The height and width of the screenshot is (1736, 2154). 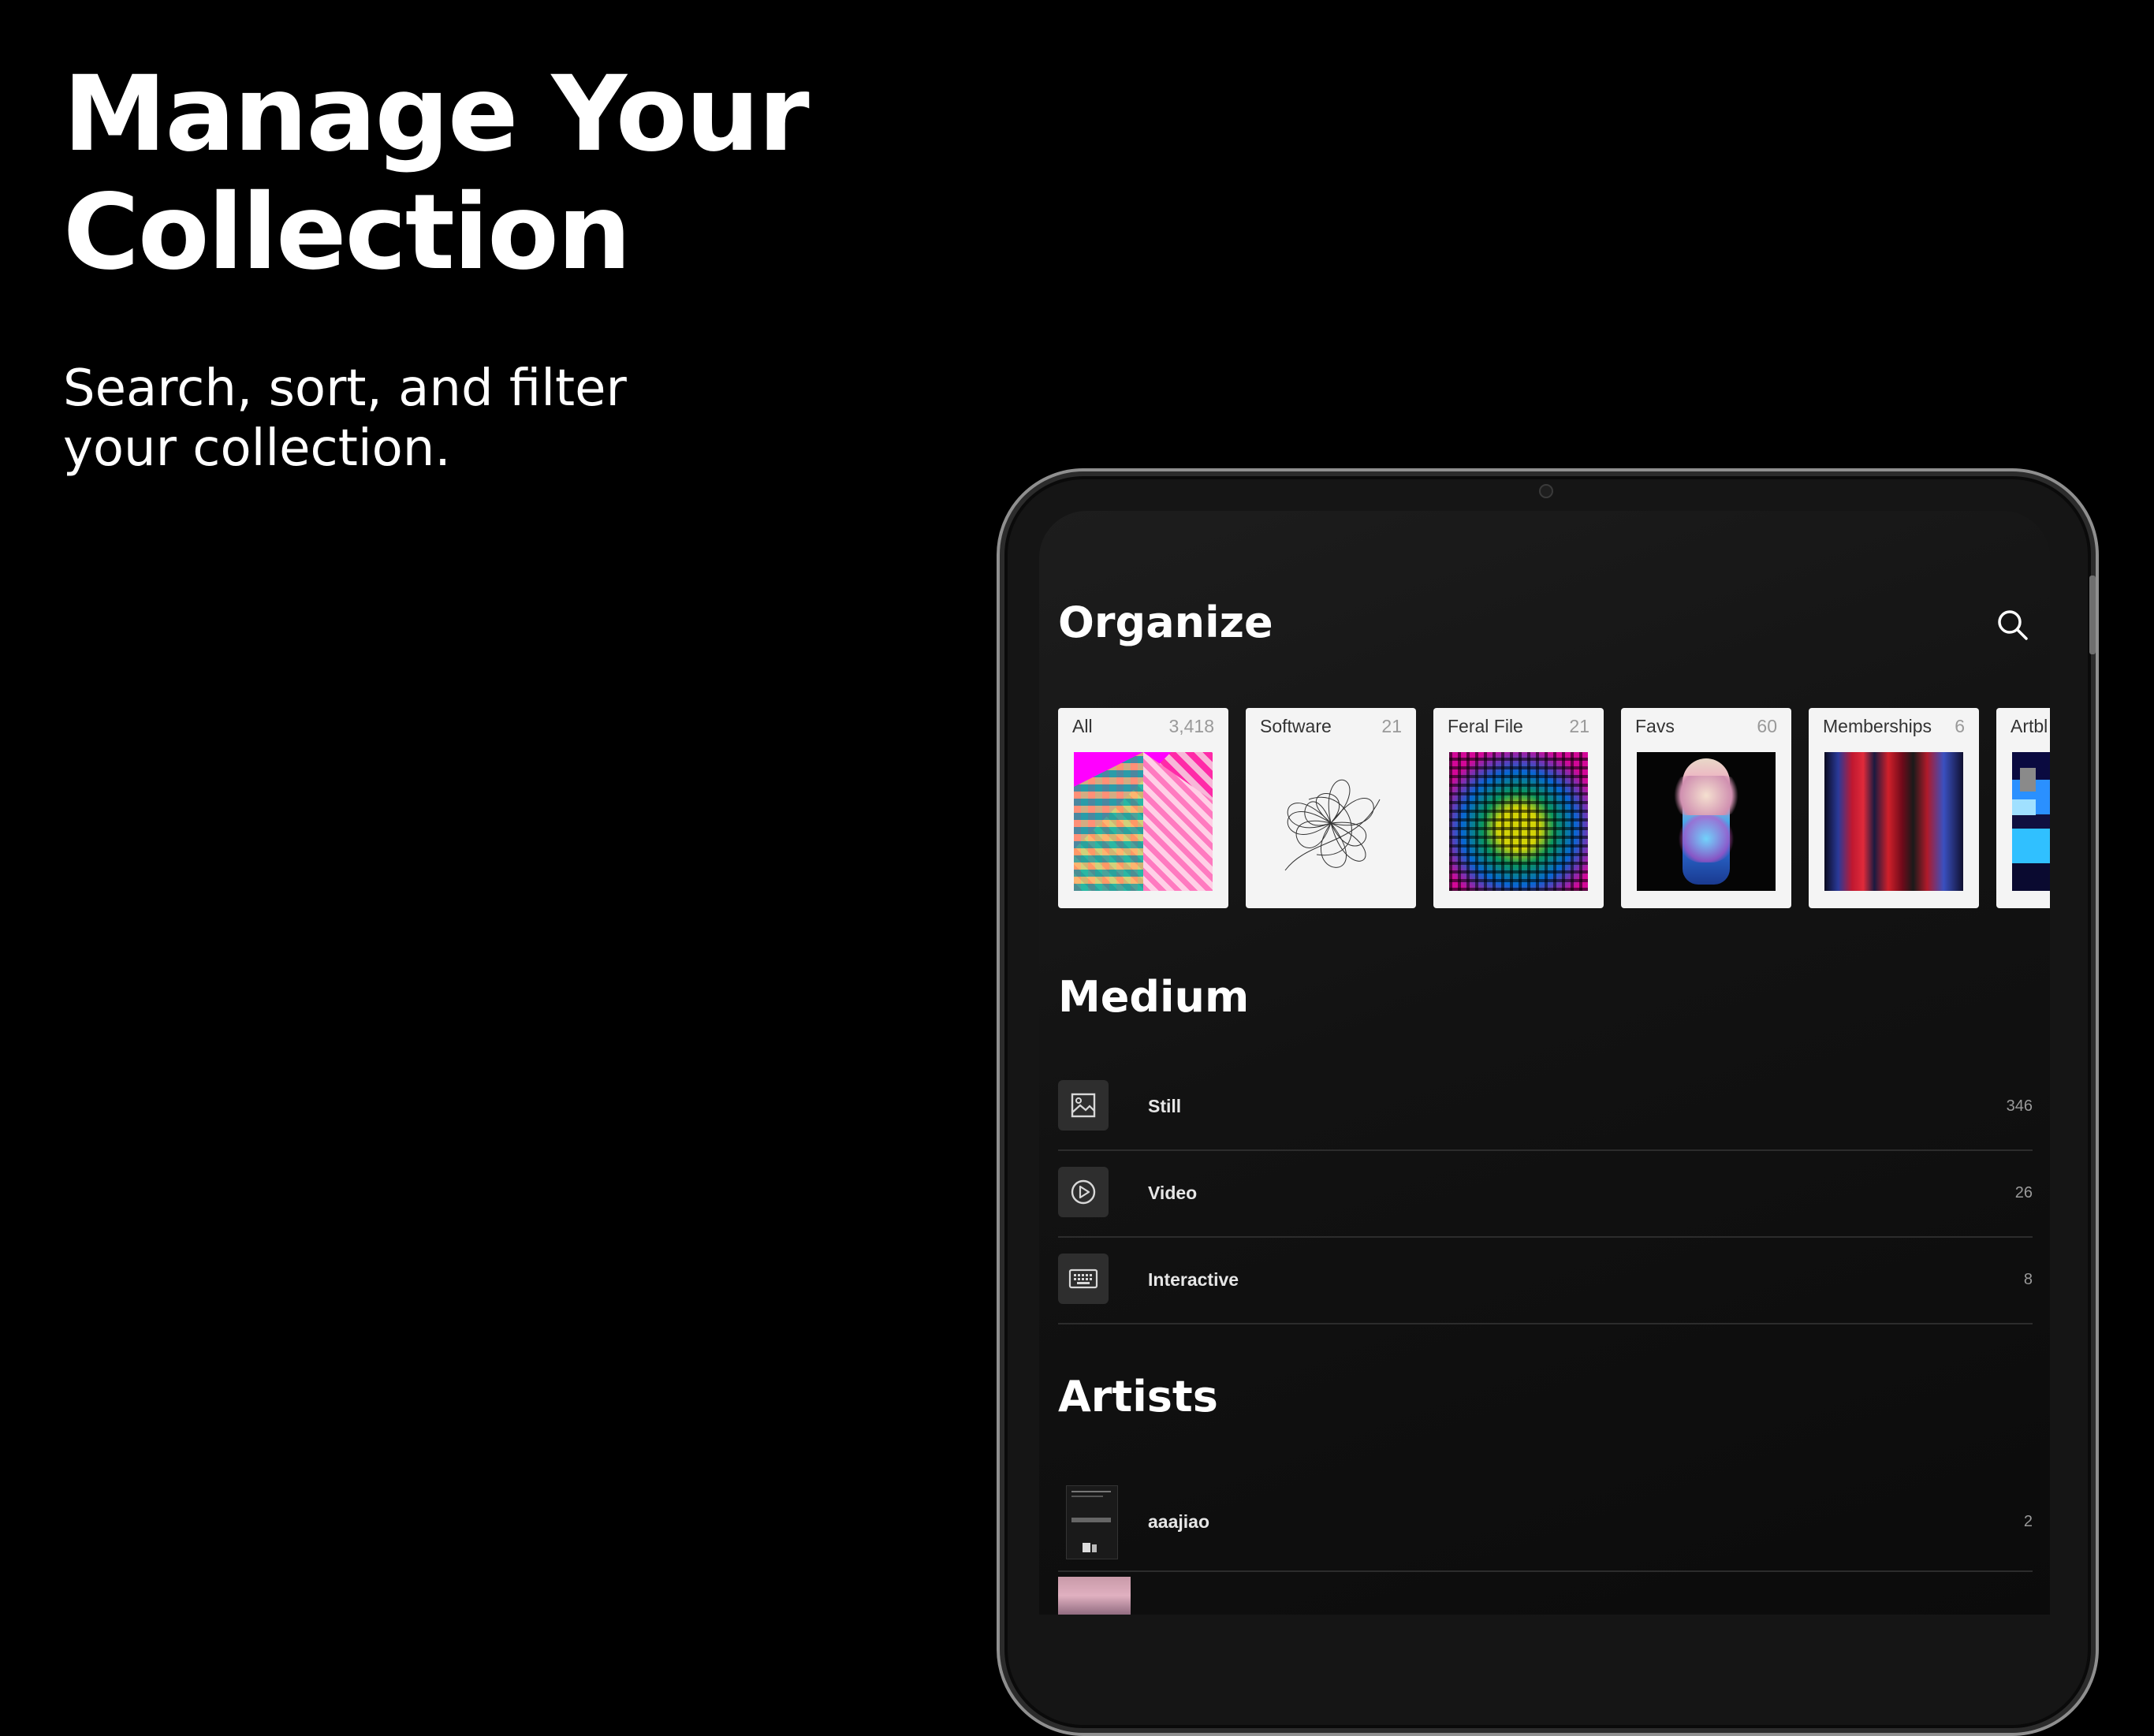 What do you see at coordinates (1138, 1396) in the screenshot?
I see `artists-section-title: Artists` at bounding box center [1138, 1396].